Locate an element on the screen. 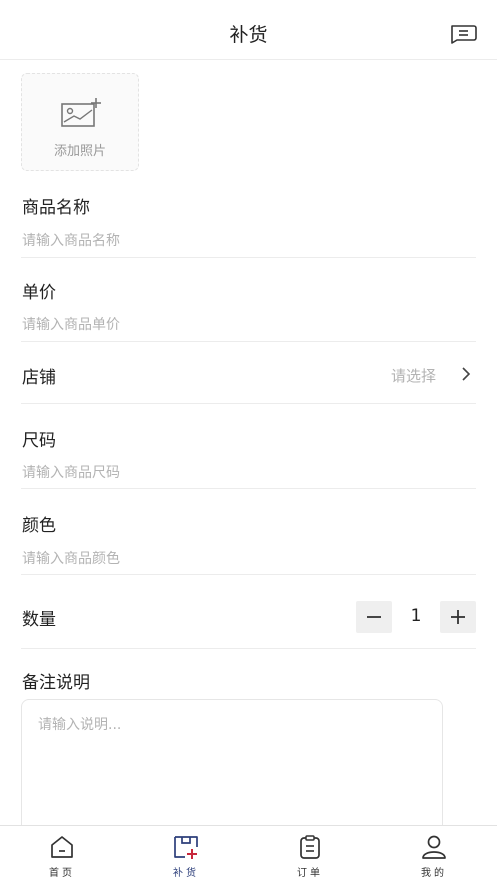 This screenshot has width=497, height=883. quantity-row: 数量 1 is located at coordinates (248, 612).